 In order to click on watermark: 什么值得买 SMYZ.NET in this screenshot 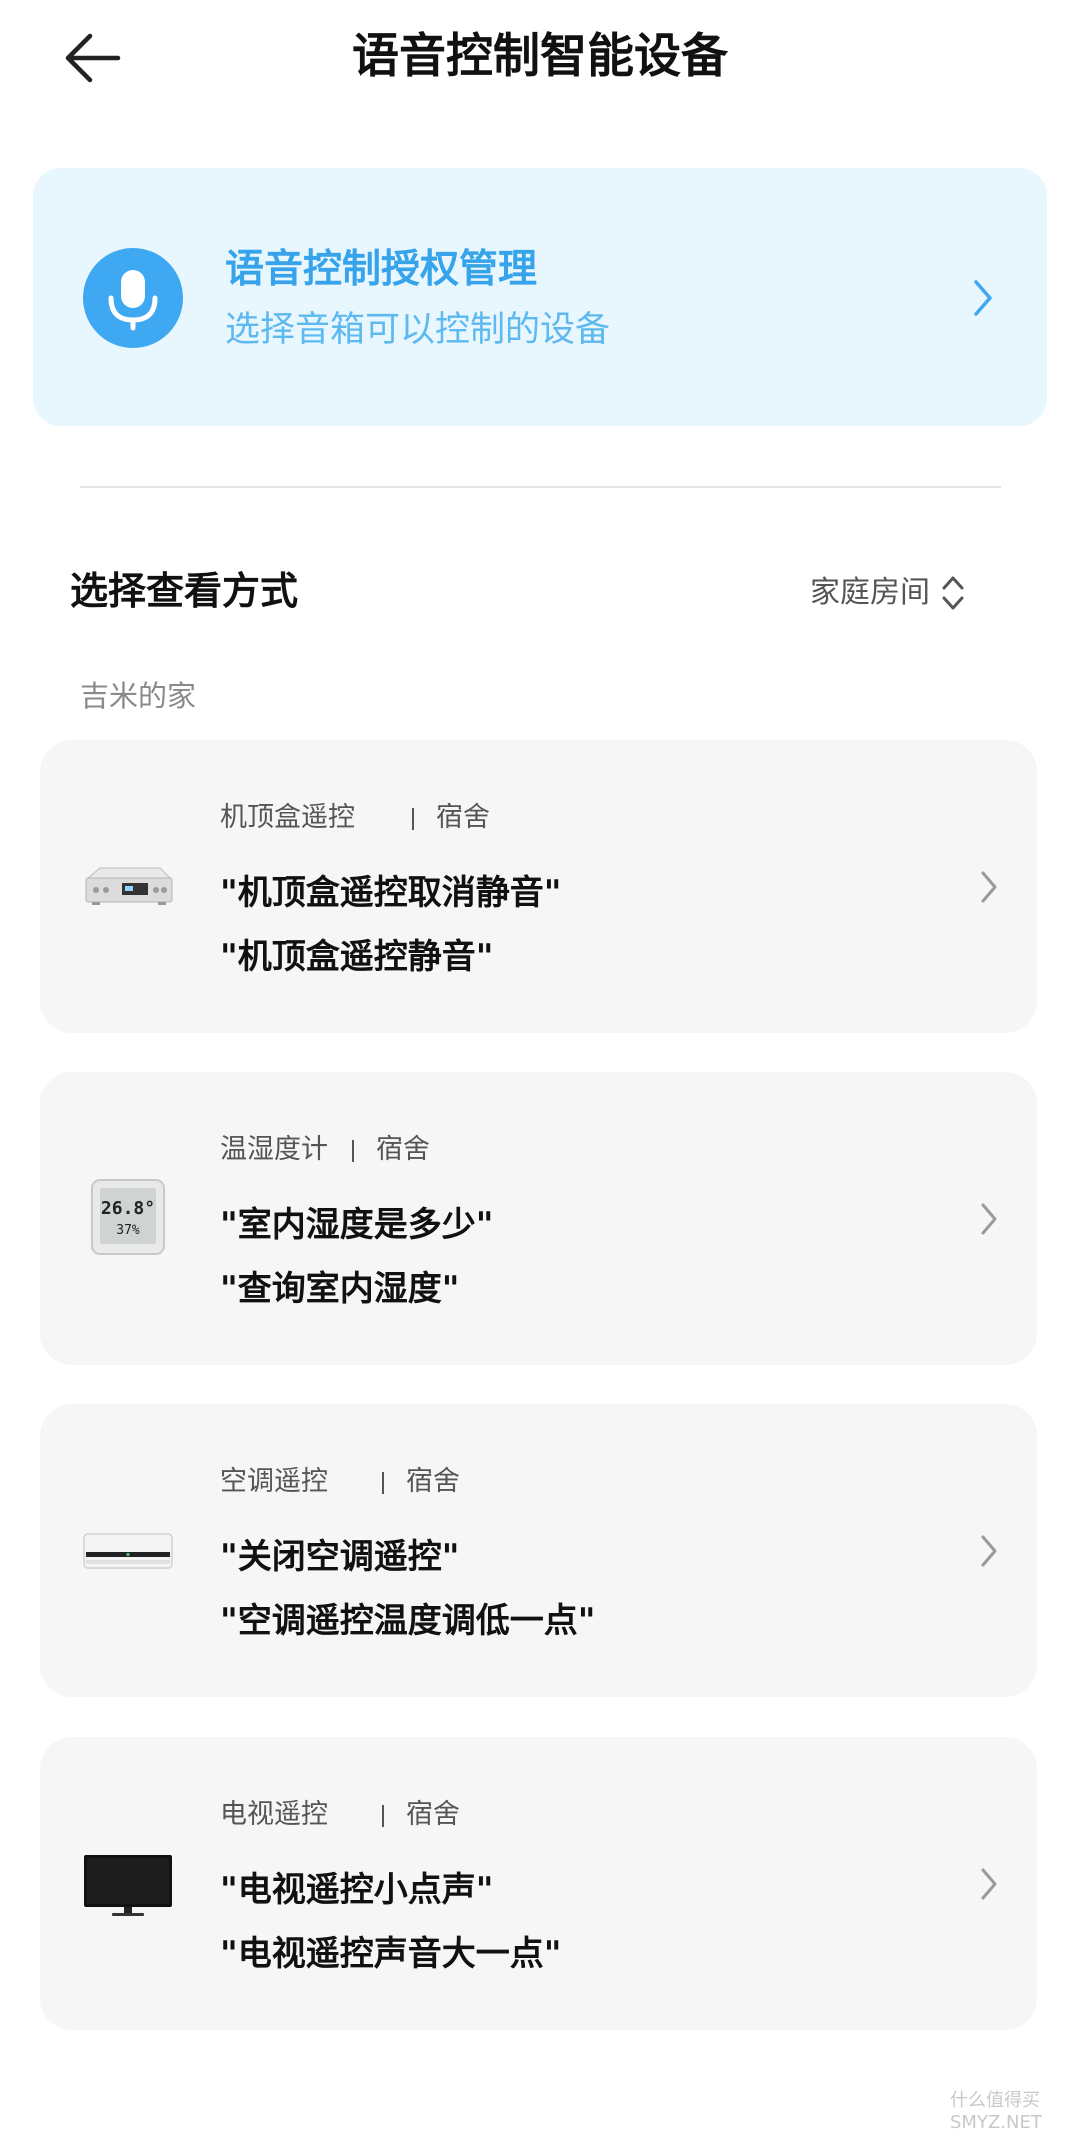, I will do `click(996, 2111)`.